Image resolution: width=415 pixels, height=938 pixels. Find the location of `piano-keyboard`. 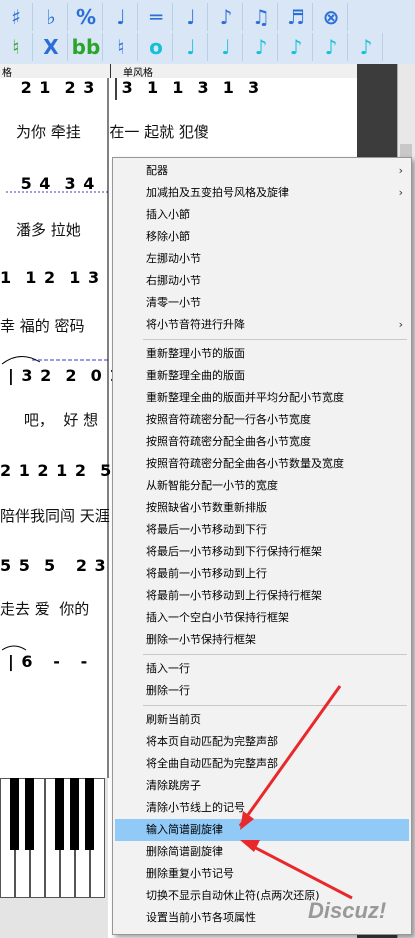

piano-keyboard is located at coordinates (54, 858).